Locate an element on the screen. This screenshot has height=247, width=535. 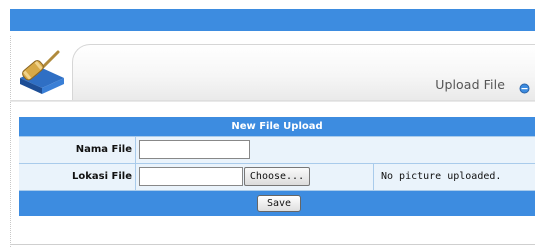
form-heading: New File Upload is located at coordinates (277, 126).